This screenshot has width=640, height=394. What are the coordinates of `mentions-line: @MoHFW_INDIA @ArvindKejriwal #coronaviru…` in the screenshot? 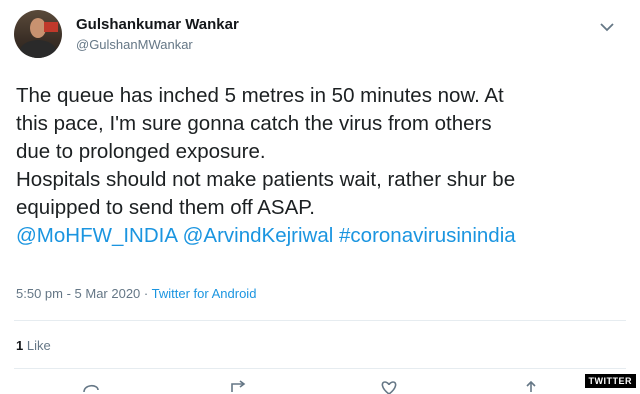 It's located at (321, 236).